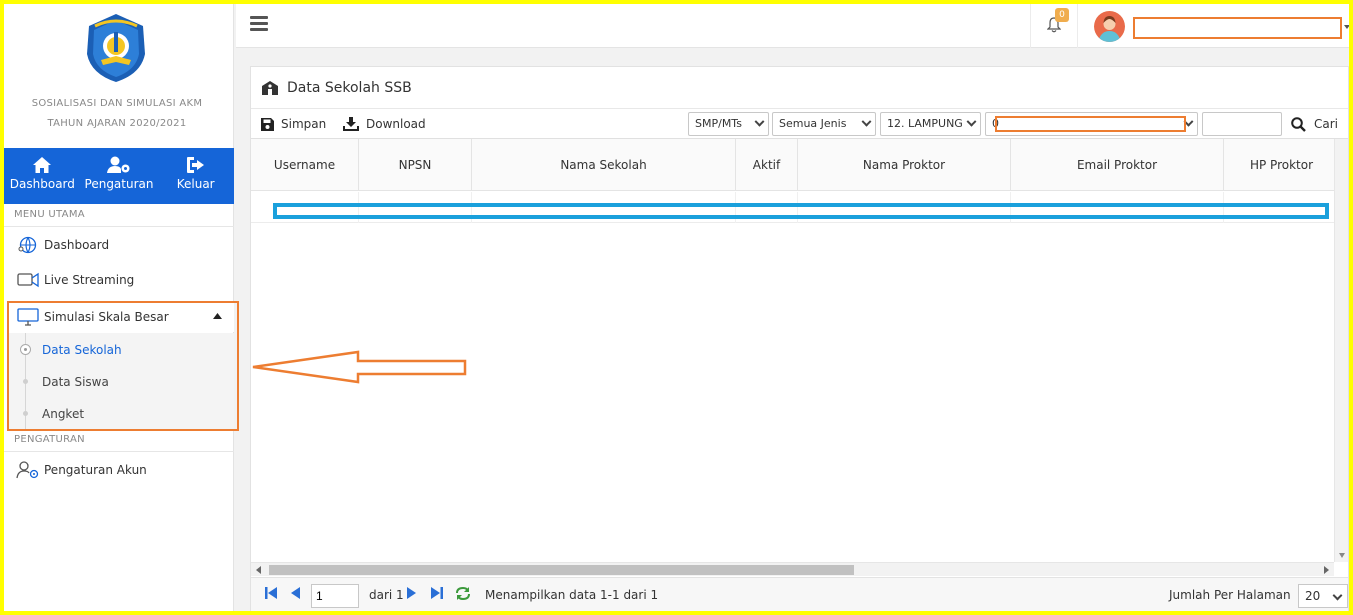 This screenshot has height=615, width=1353. What do you see at coordinates (801, 211) in the screenshot?
I see `highlight-box-row` at bounding box center [801, 211].